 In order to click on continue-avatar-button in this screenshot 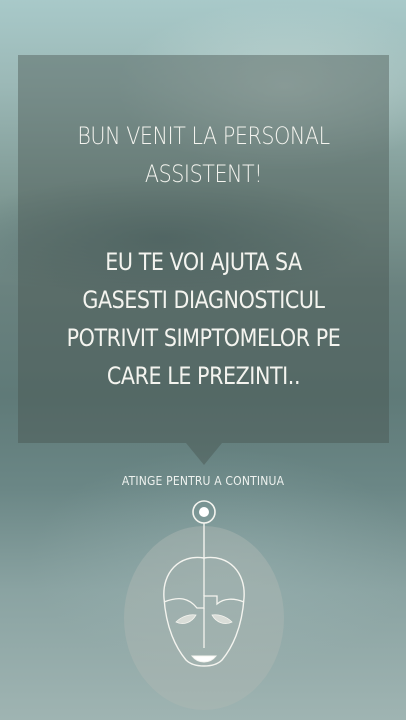, I will do `click(204, 604)`.